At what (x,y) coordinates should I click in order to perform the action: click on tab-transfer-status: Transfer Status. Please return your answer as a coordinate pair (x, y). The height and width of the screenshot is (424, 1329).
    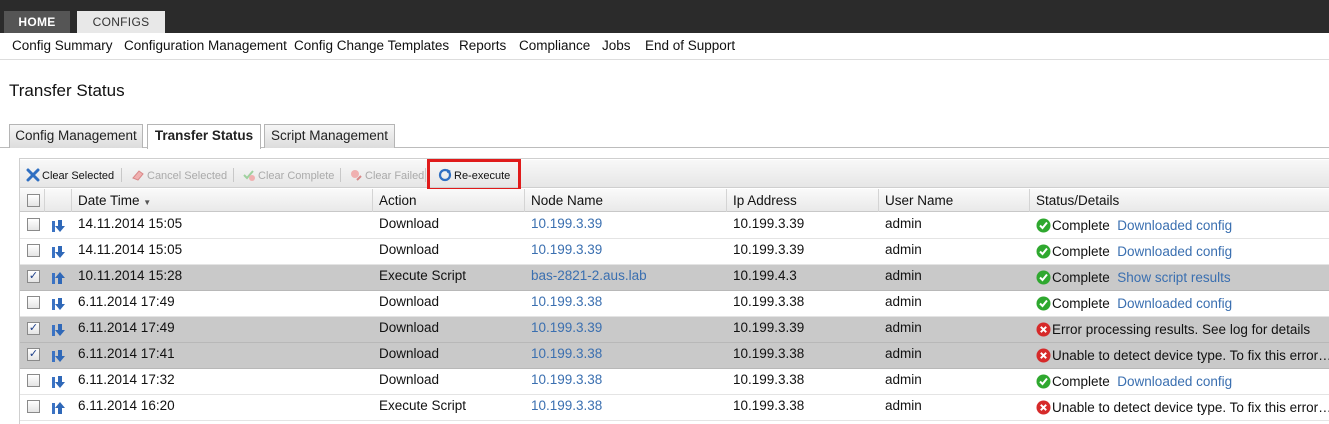
    Looking at the image, I should click on (204, 136).